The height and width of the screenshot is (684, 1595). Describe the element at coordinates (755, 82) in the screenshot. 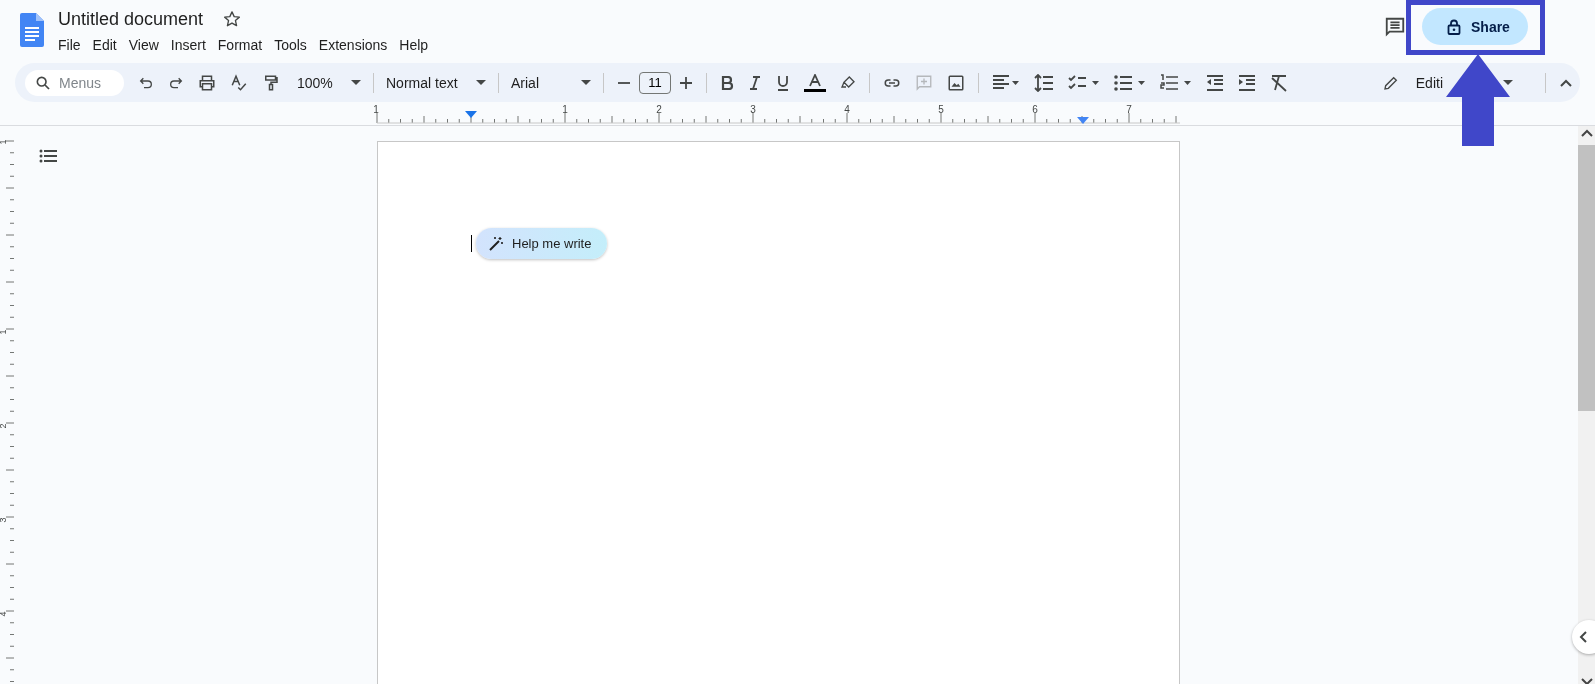

I see `italic-icon` at that location.